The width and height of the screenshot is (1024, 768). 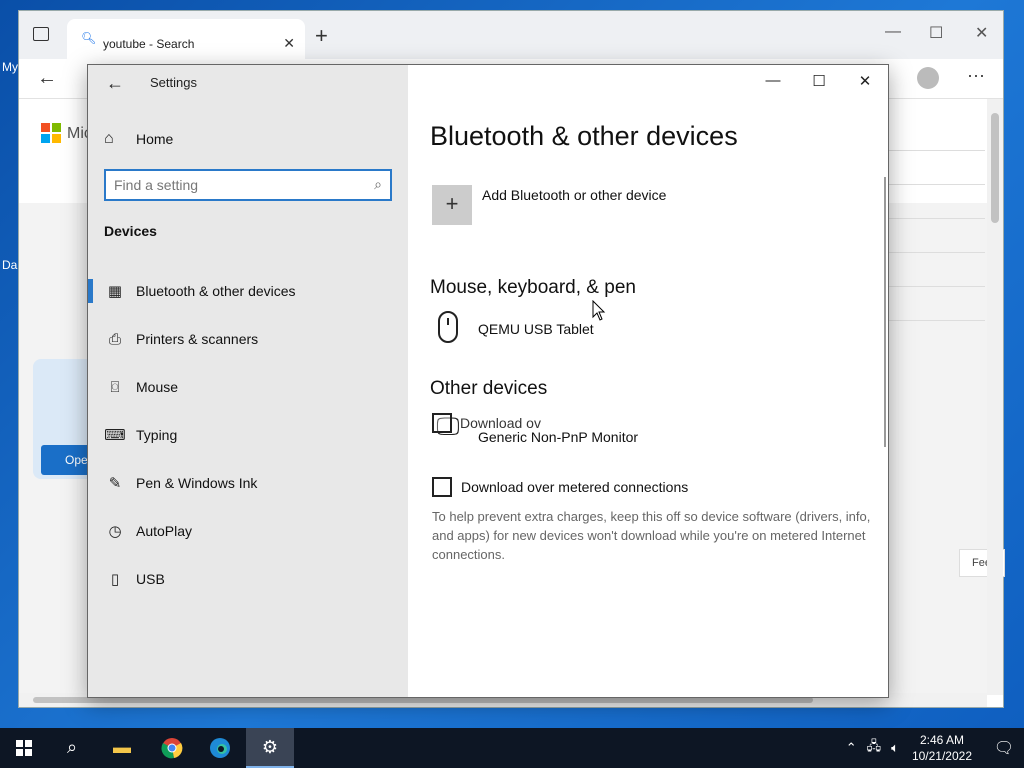 I want to click on nav-item-mouse: ⌼ Mouse, so click(x=248, y=387).